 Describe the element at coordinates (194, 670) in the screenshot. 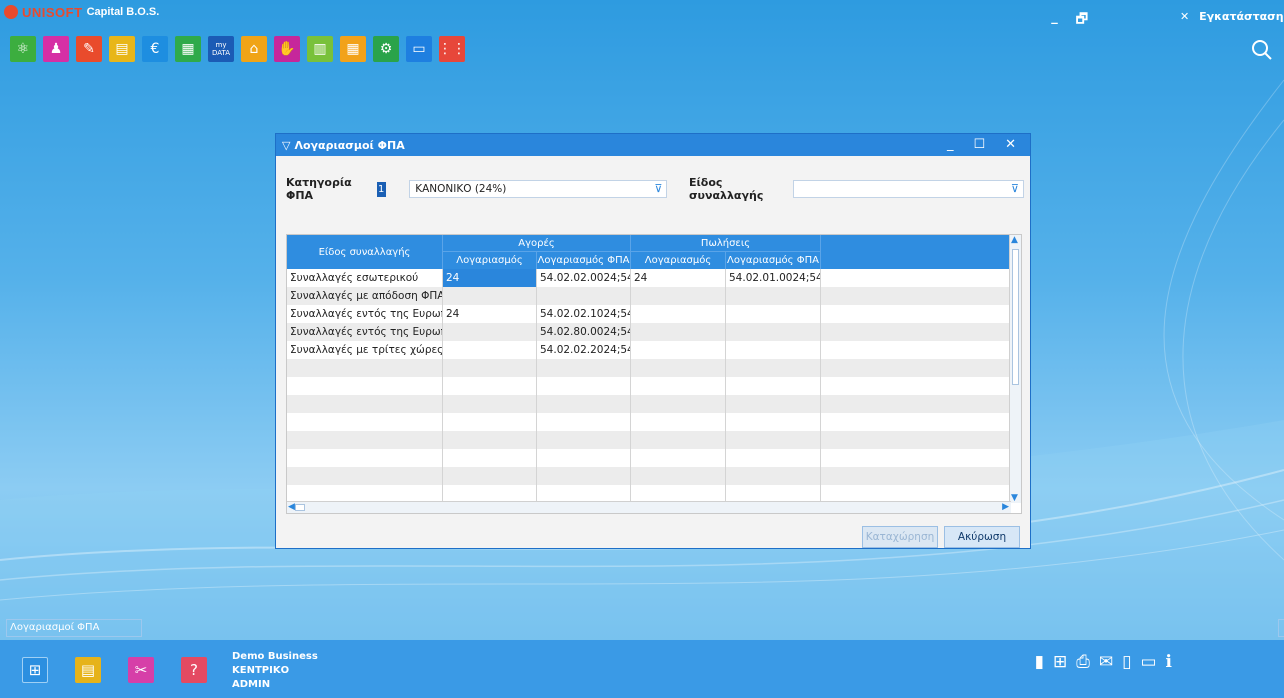

I see `help-icon: ?` at that location.